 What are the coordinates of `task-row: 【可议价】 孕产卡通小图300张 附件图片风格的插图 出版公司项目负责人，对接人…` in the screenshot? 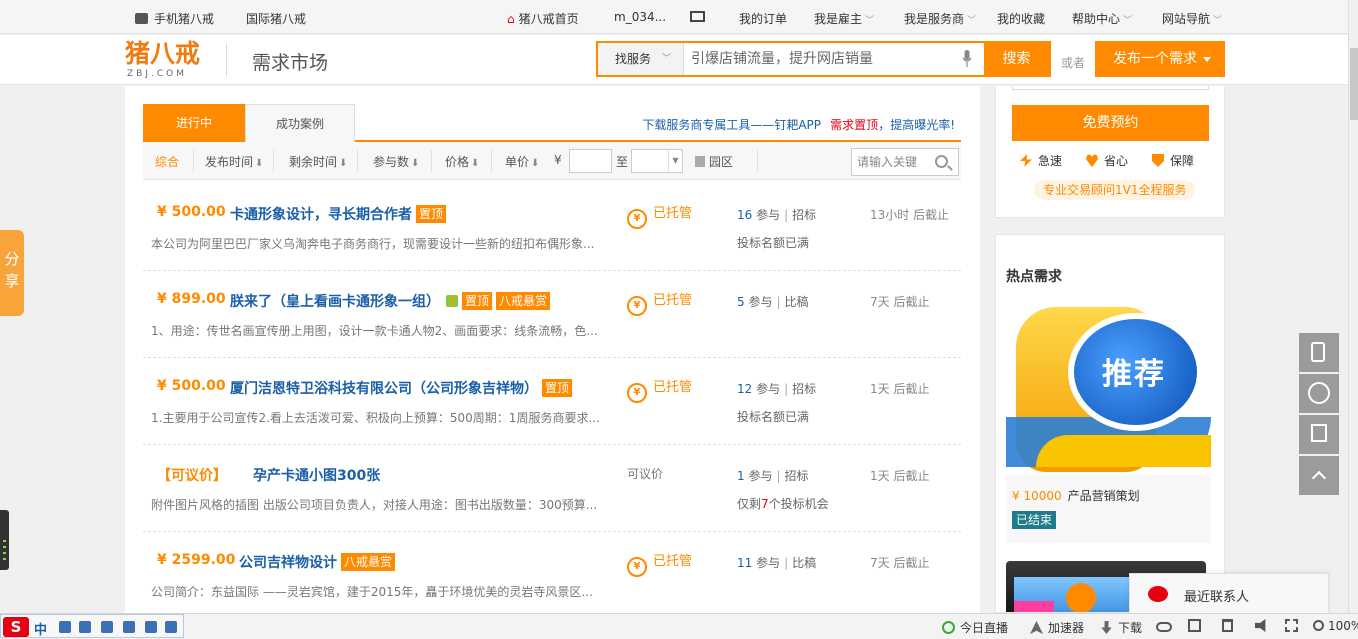 It's located at (552, 488).